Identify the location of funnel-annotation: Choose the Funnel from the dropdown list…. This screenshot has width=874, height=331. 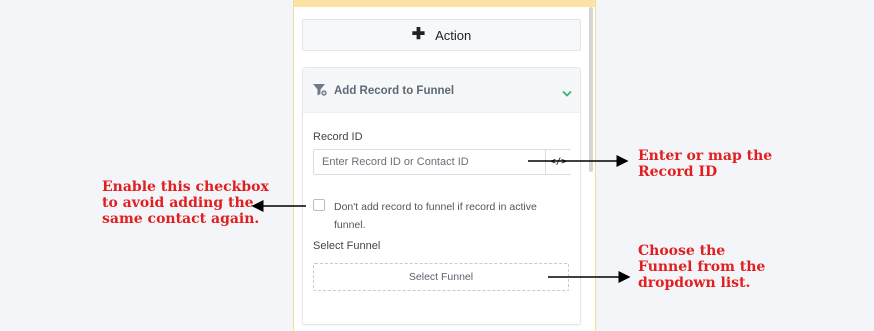
(702, 267).